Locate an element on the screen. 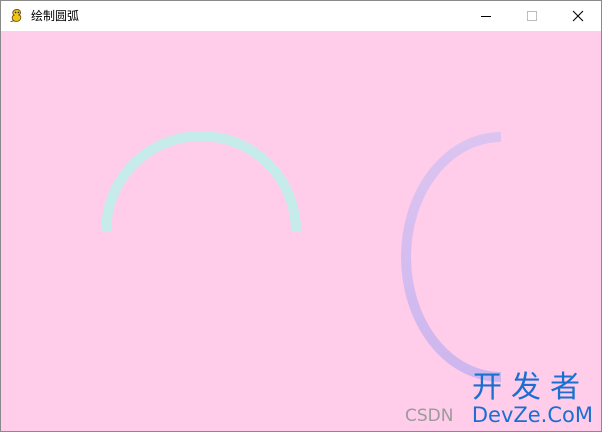 The image size is (602, 432). left-semicircle-arc is located at coordinates (451, 257).